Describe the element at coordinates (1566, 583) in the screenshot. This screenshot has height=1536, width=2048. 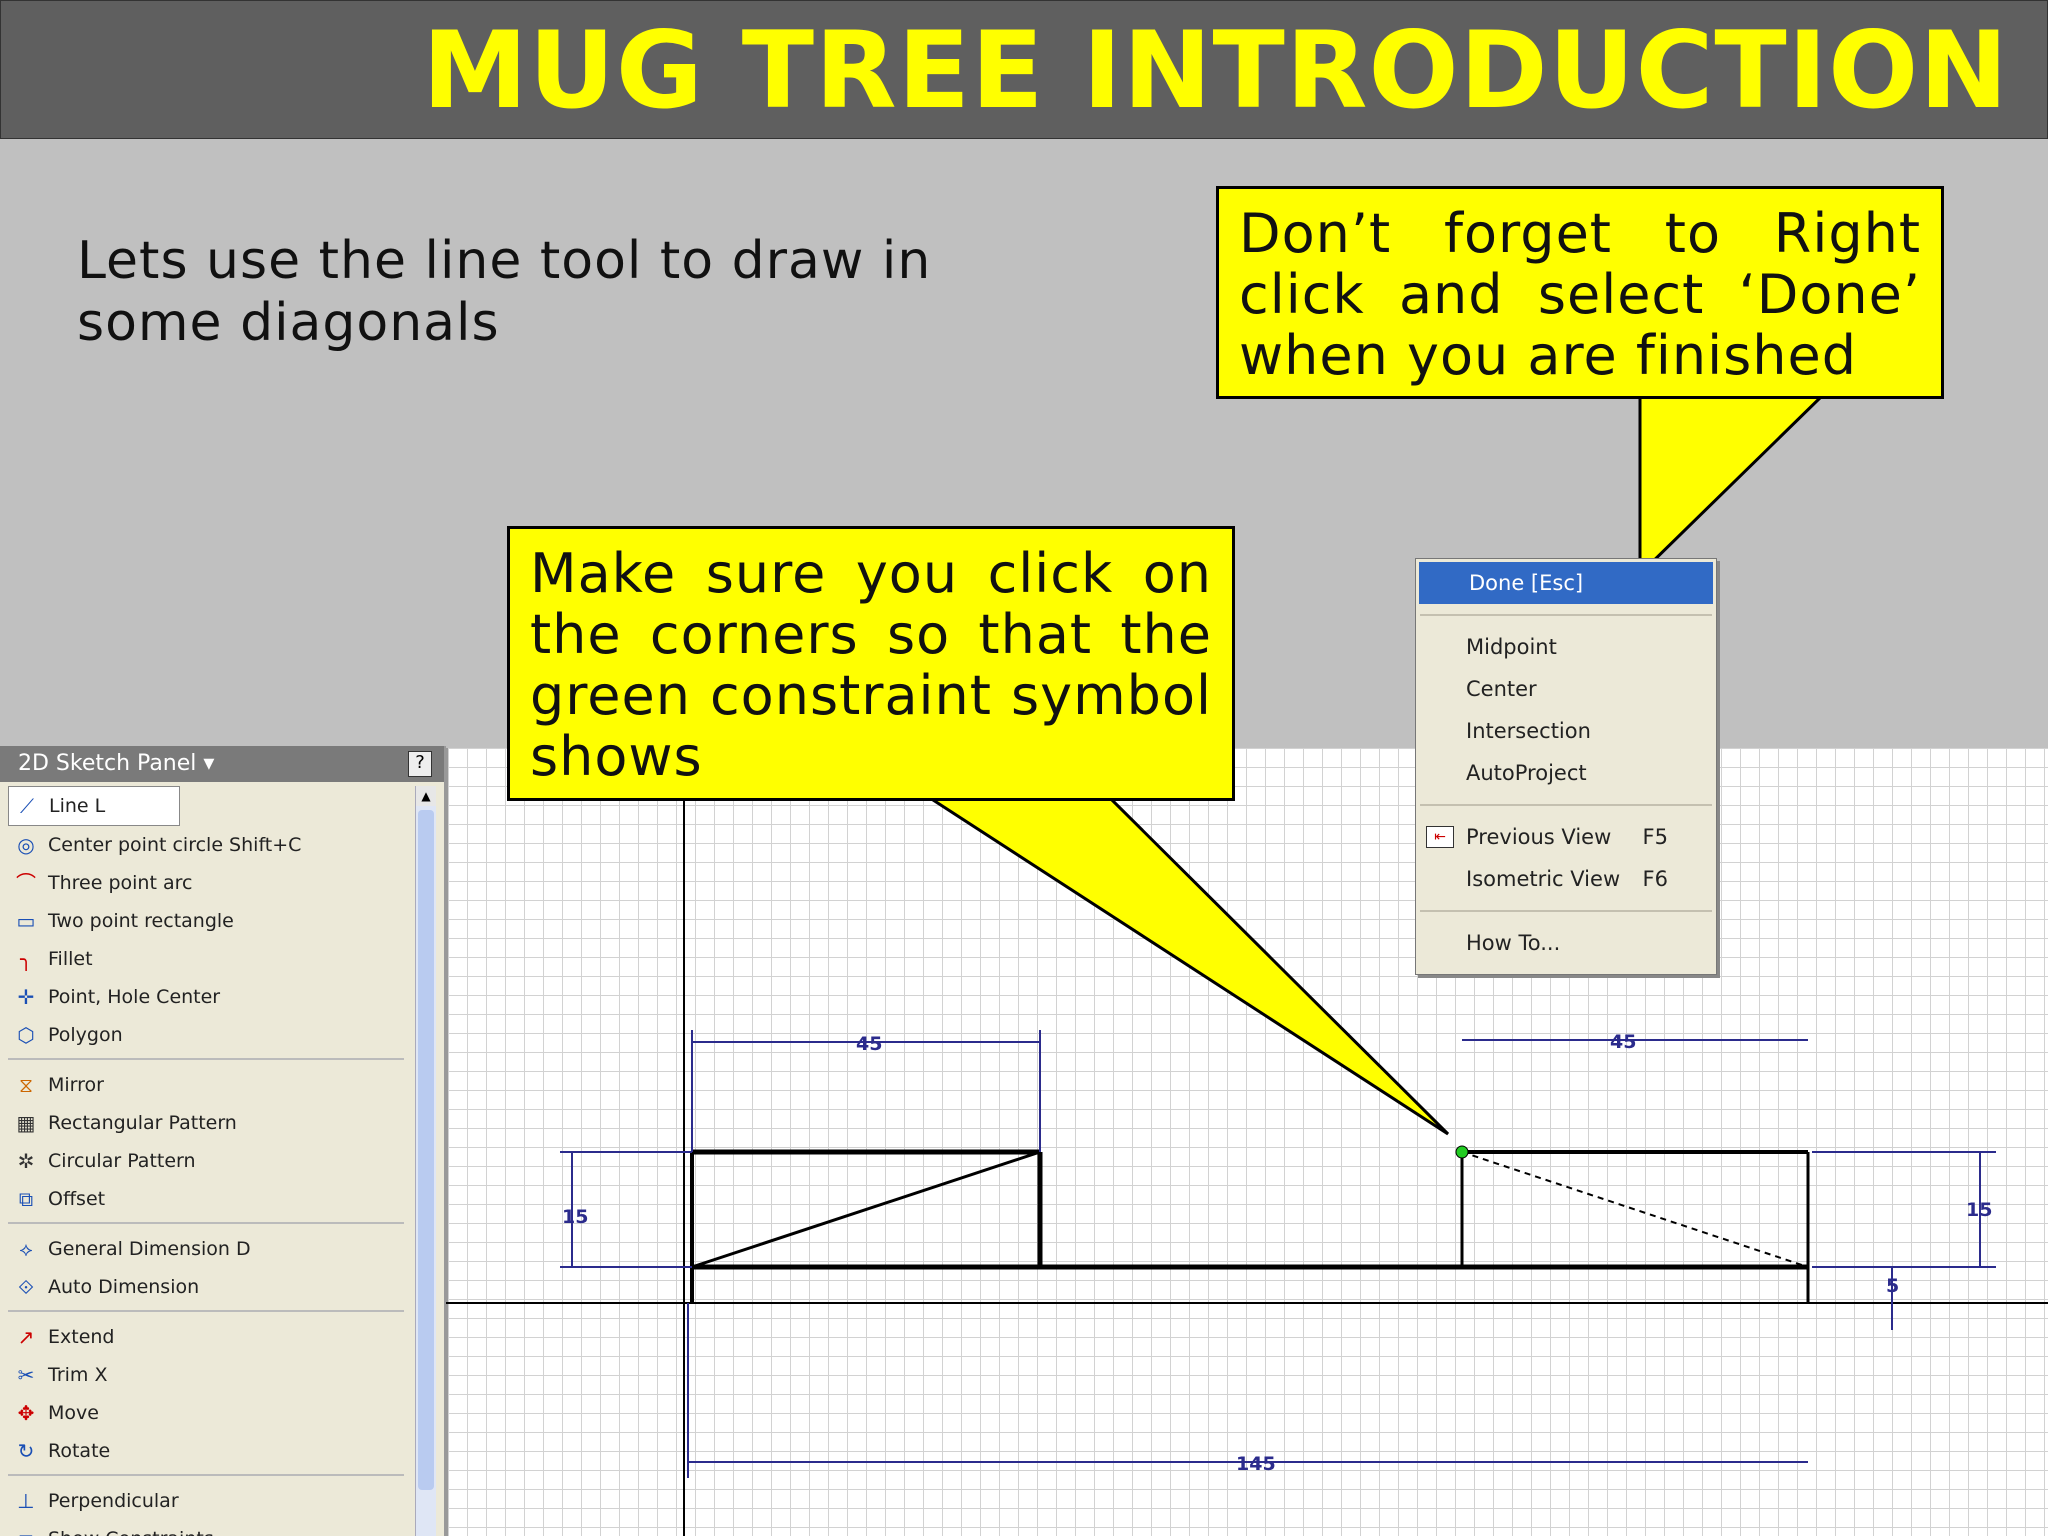
I see `menu-item-done: Done [Esc]` at that location.